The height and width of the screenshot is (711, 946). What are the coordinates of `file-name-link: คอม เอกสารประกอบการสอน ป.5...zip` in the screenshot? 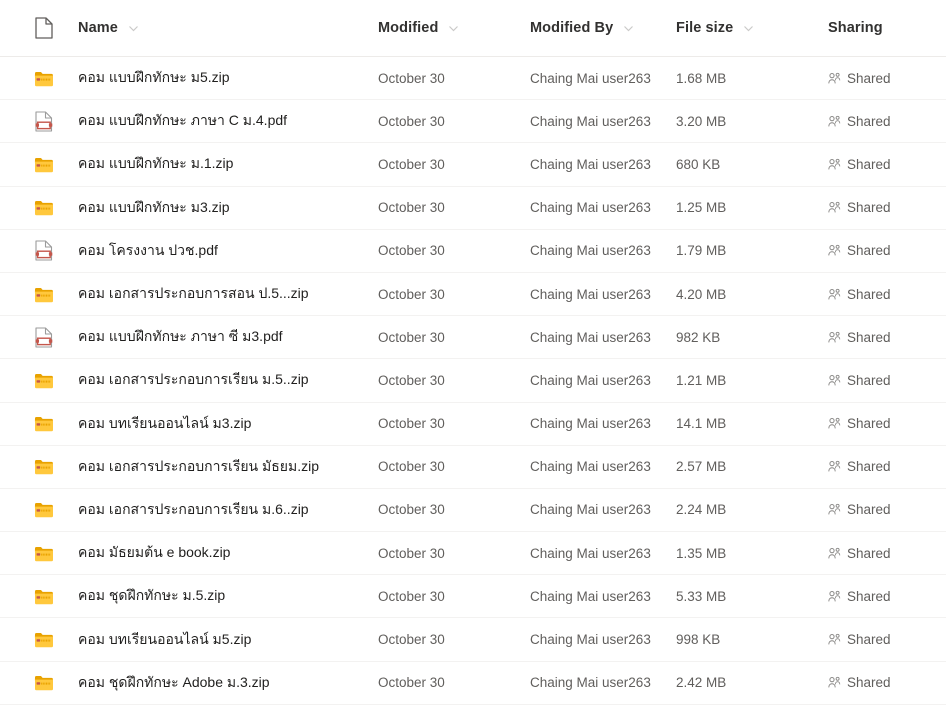 It's located at (228, 294).